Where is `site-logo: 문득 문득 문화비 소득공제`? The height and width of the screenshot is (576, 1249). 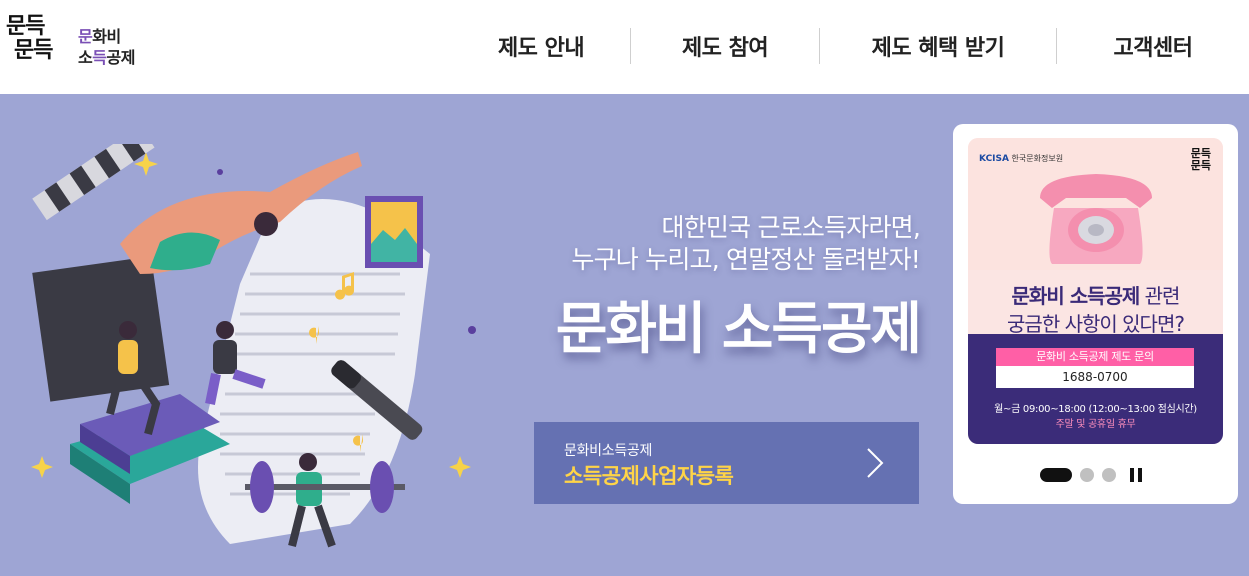
site-logo: 문득 문득 문화비 소득공제 is located at coordinates (81, 46).